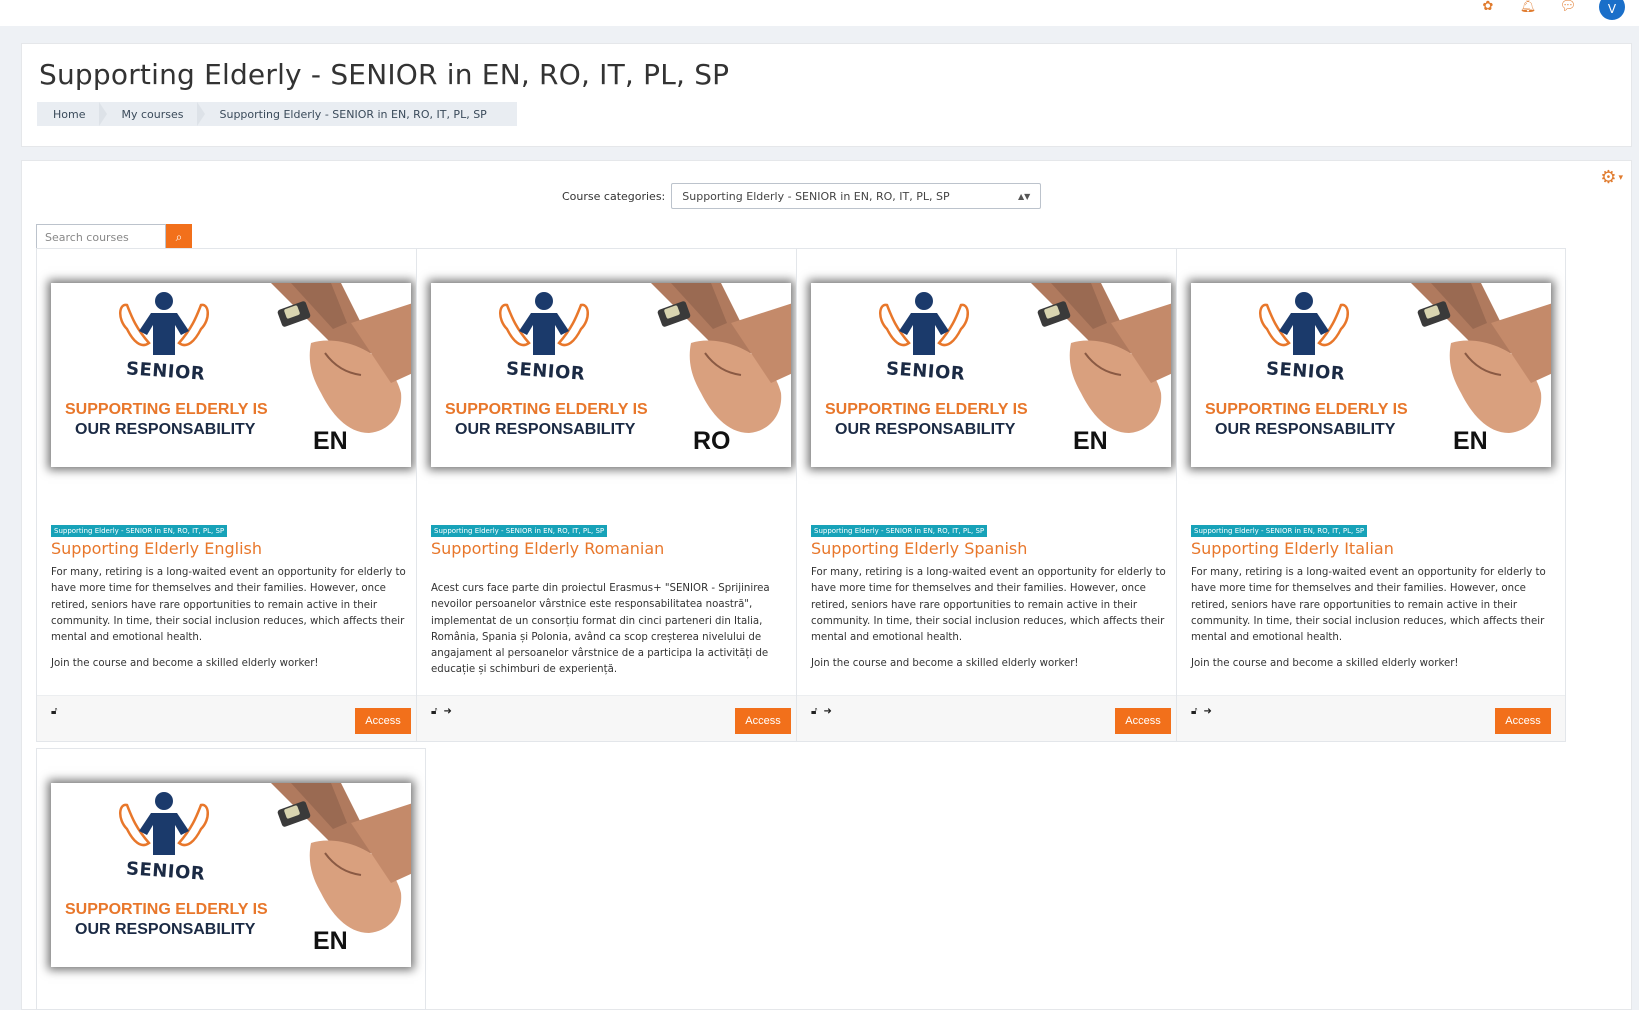 The image size is (1639, 1010). What do you see at coordinates (547, 548) in the screenshot?
I see `course-name-link: Supporting Elderly Romanian` at bounding box center [547, 548].